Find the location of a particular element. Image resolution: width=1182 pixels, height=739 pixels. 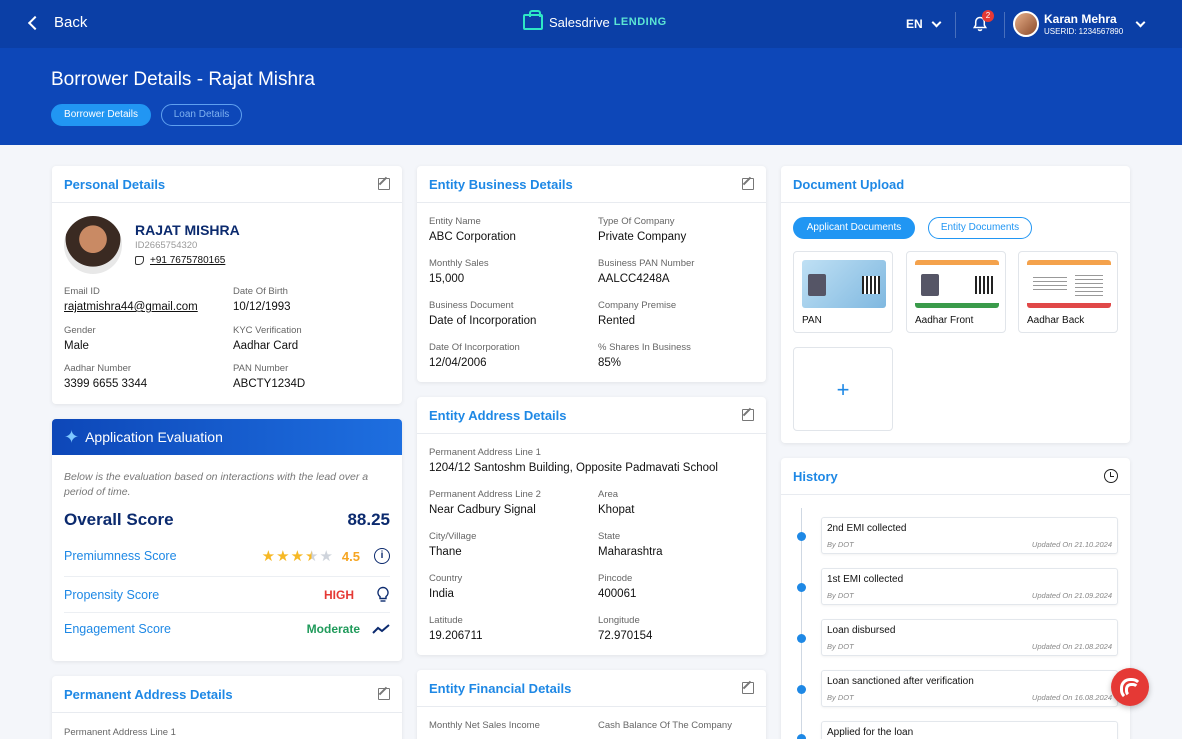

engagement-score-value: Moderate is located at coordinates (333, 629).